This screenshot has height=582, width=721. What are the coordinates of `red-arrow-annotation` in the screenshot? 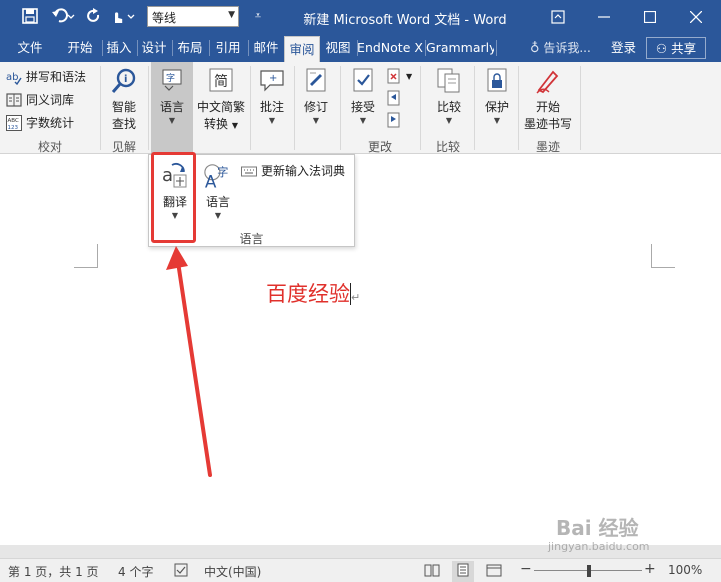 It's located at (189, 361).